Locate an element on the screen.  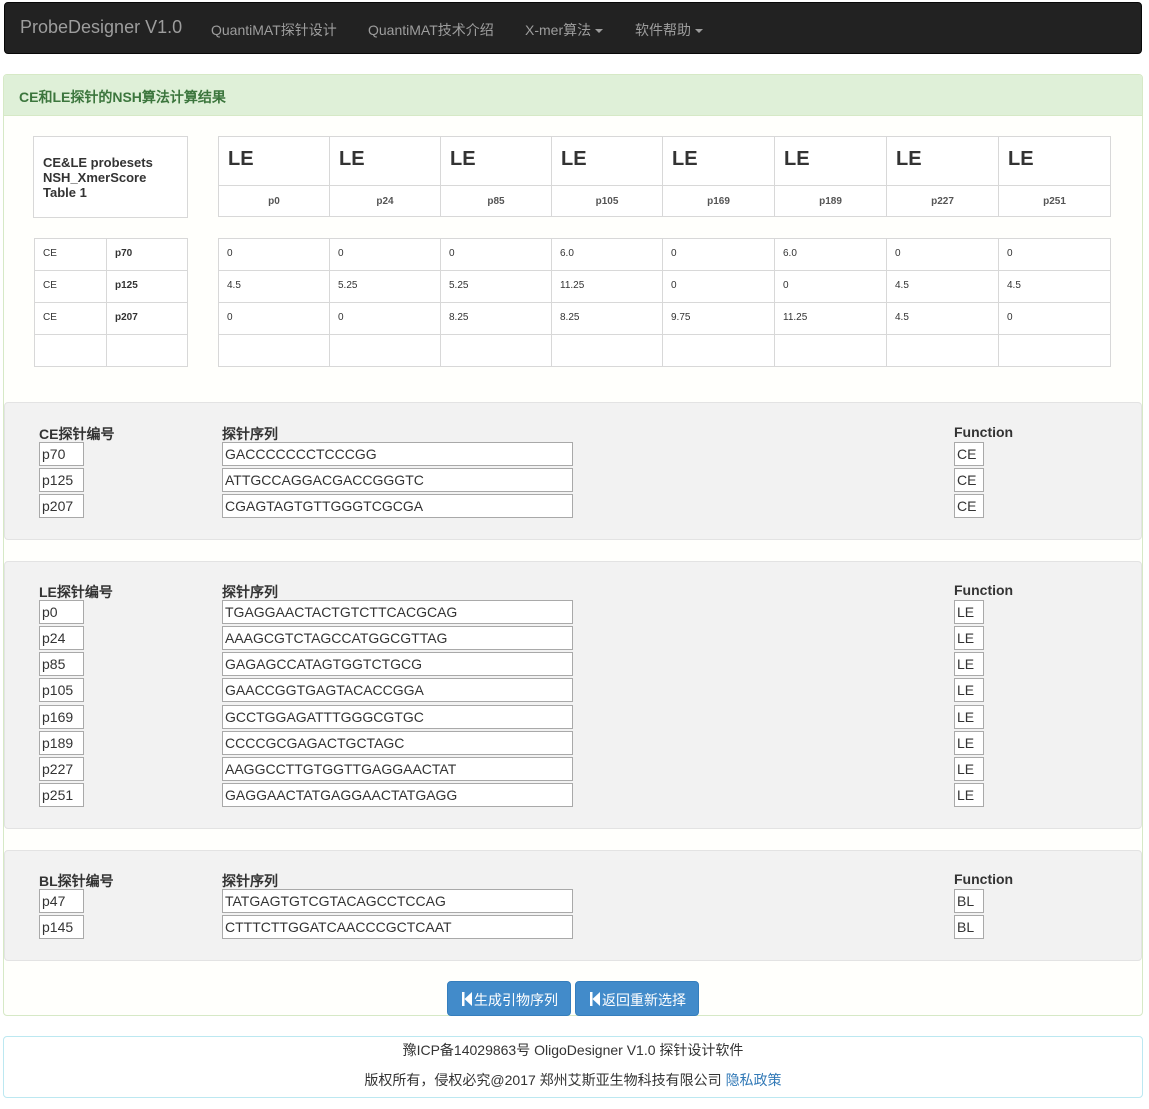
generate-primer-button: 生成引物序列 is located at coordinates (509, 998).